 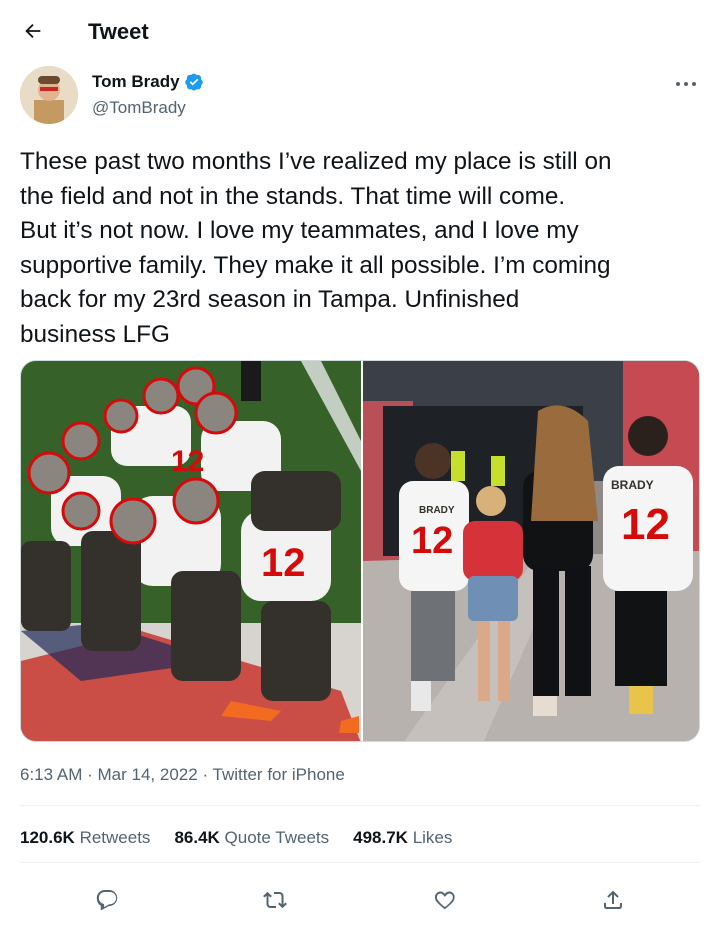 I want to click on like-button, so click(x=445, y=900).